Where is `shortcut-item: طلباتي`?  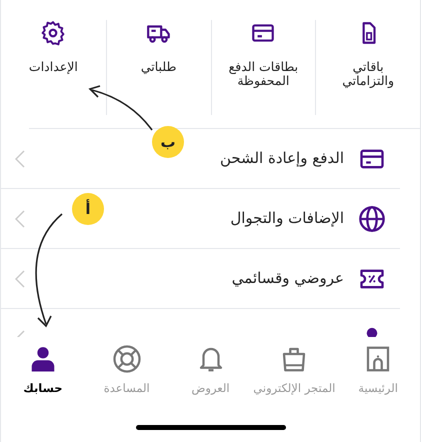 shortcut-item: طلباتي is located at coordinates (158, 67).